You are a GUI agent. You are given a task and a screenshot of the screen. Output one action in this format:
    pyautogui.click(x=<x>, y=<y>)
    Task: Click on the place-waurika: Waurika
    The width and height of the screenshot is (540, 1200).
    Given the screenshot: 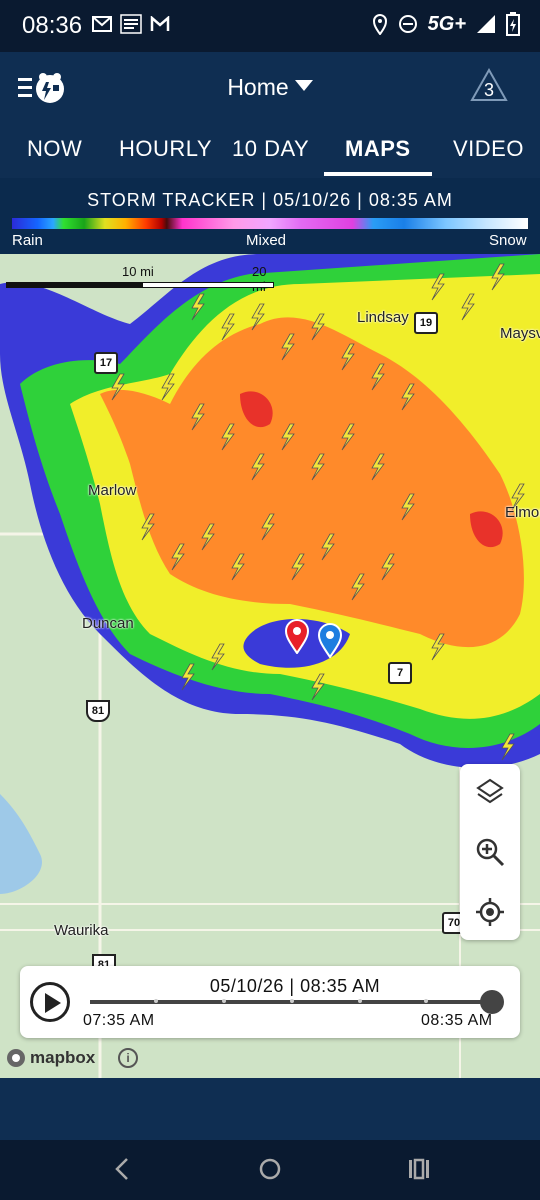 What is the action you would take?
    pyautogui.click(x=81, y=930)
    